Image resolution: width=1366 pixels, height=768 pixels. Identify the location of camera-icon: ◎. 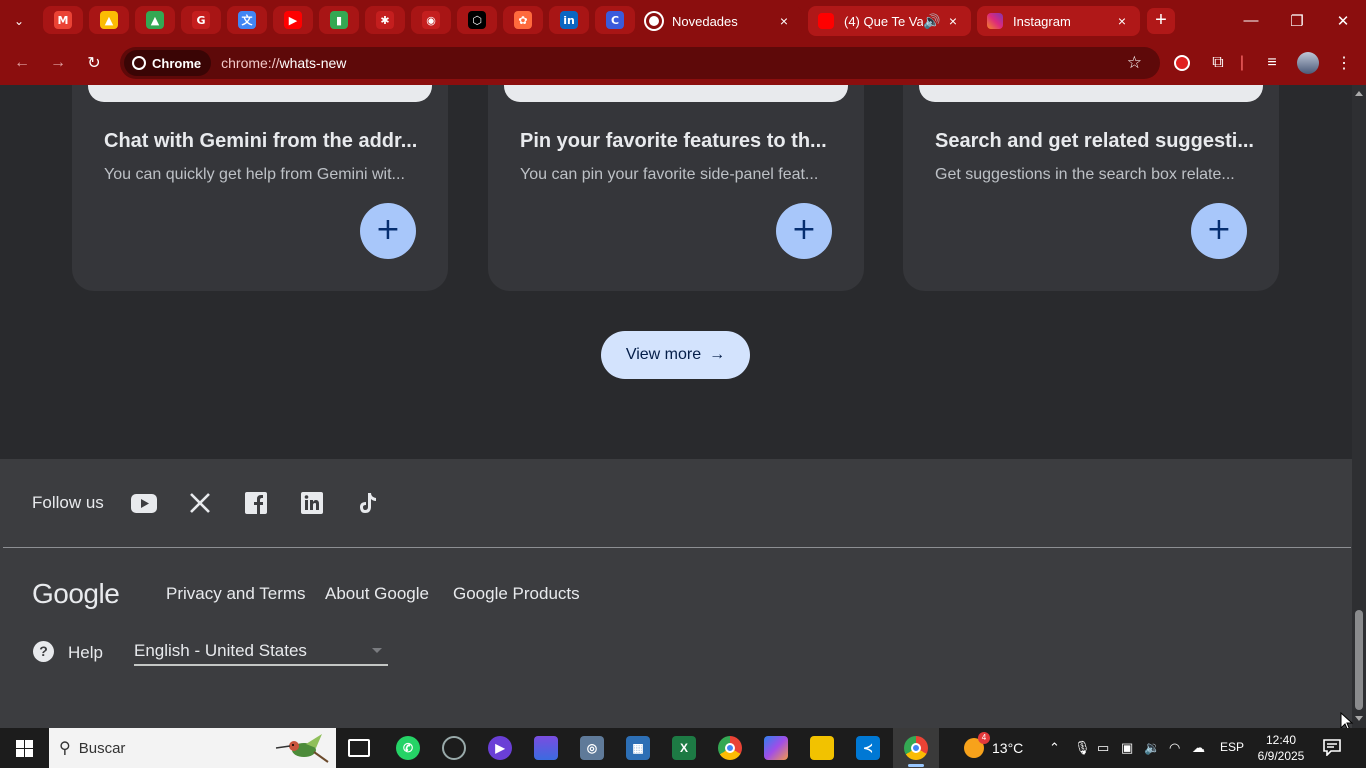
(592, 748).